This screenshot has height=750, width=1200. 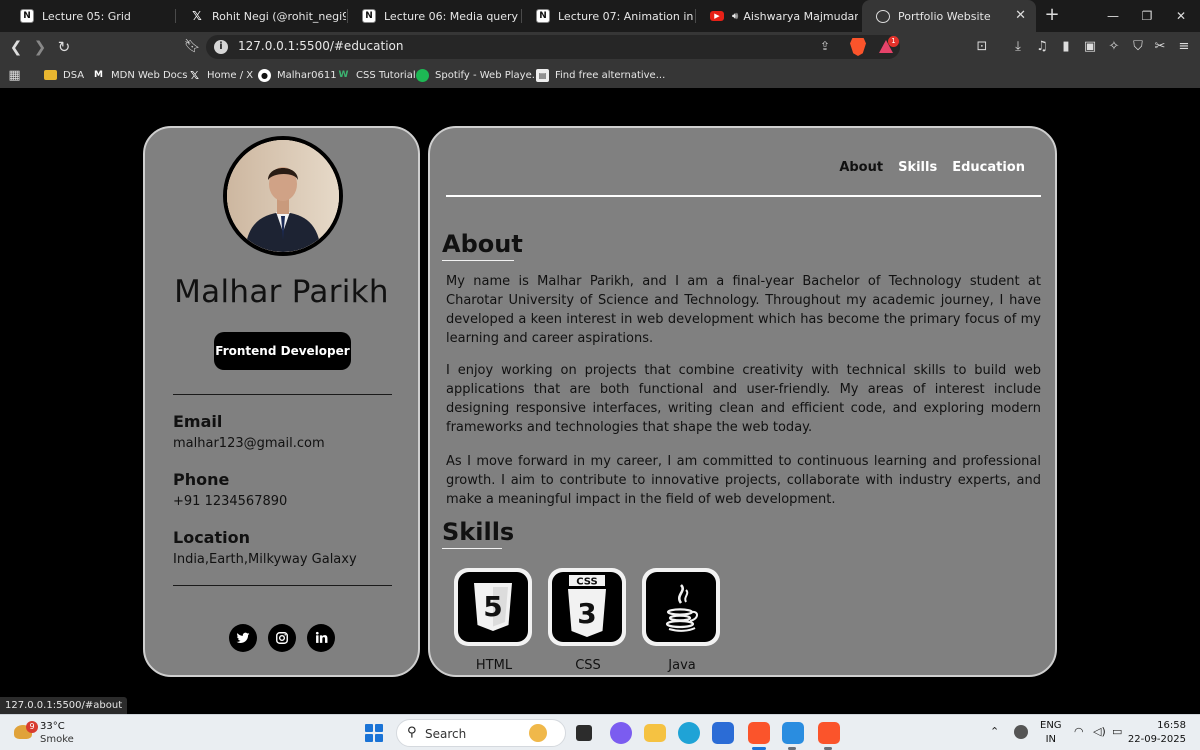 I want to click on new-tab-button: +, so click(x=1052, y=15).